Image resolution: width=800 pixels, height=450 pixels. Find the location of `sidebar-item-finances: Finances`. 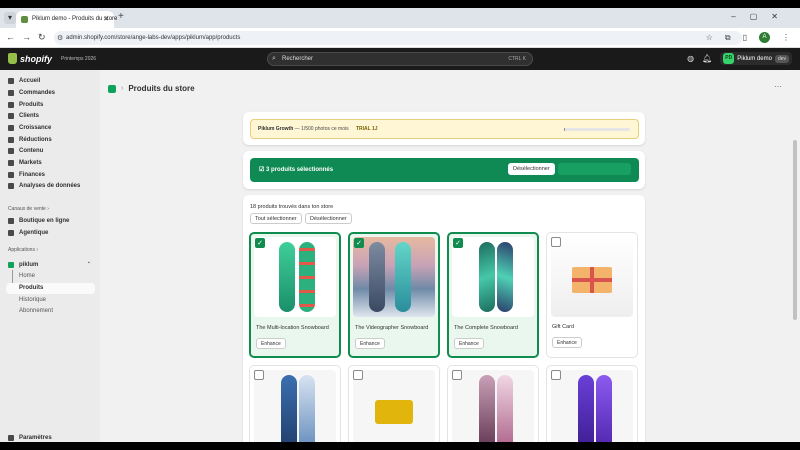

sidebar-item-finances: Finances is located at coordinates (26, 175).